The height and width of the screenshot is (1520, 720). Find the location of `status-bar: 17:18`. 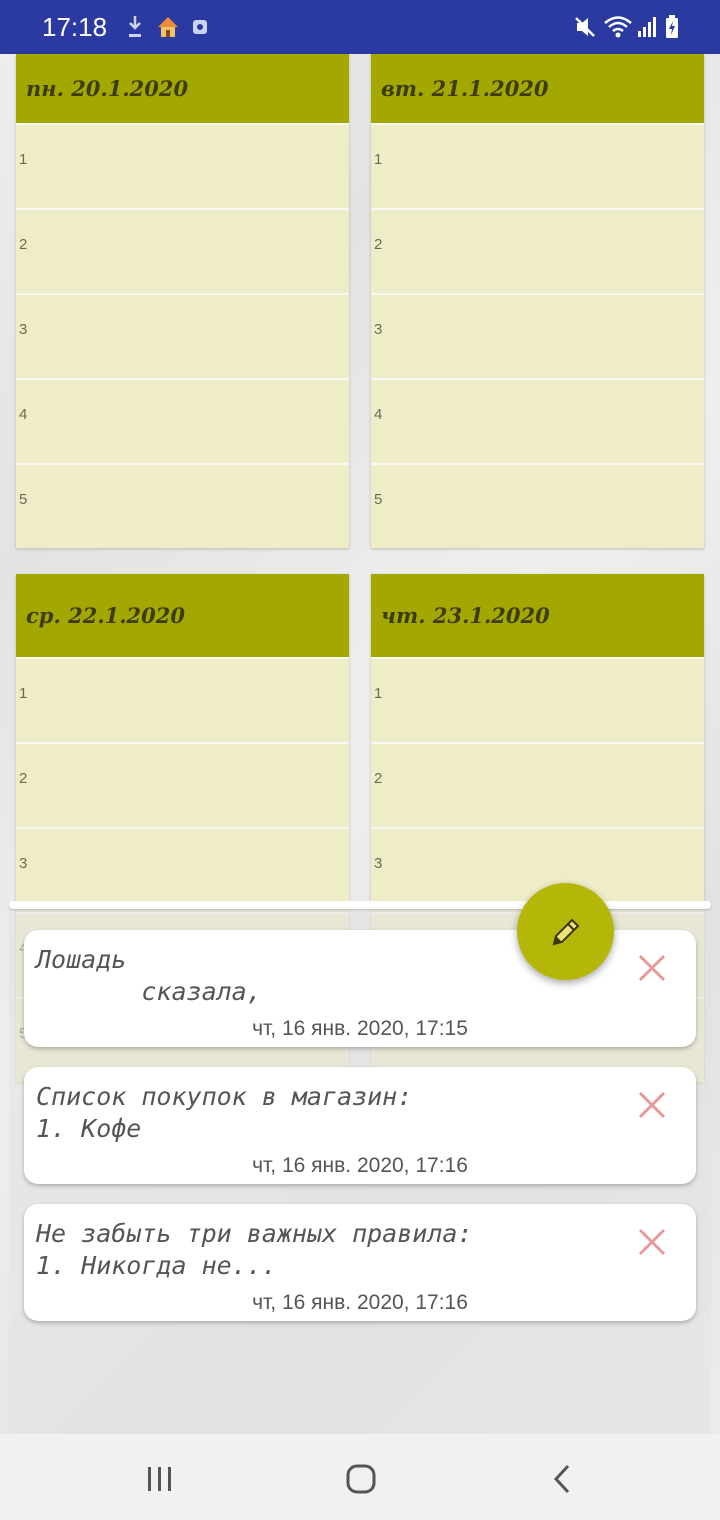

status-bar: 17:18 is located at coordinates (360, 27).